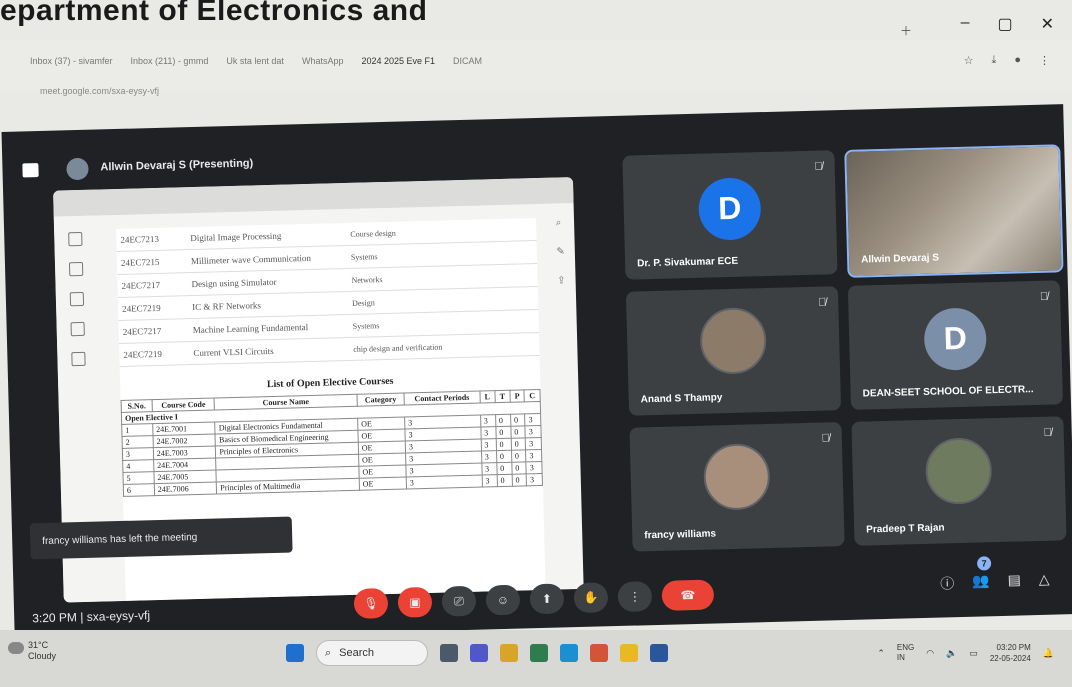 This screenshot has width=1072, height=687. Describe the element at coordinates (993, 60) in the screenshot. I see `download-icon: ⤓` at that location.